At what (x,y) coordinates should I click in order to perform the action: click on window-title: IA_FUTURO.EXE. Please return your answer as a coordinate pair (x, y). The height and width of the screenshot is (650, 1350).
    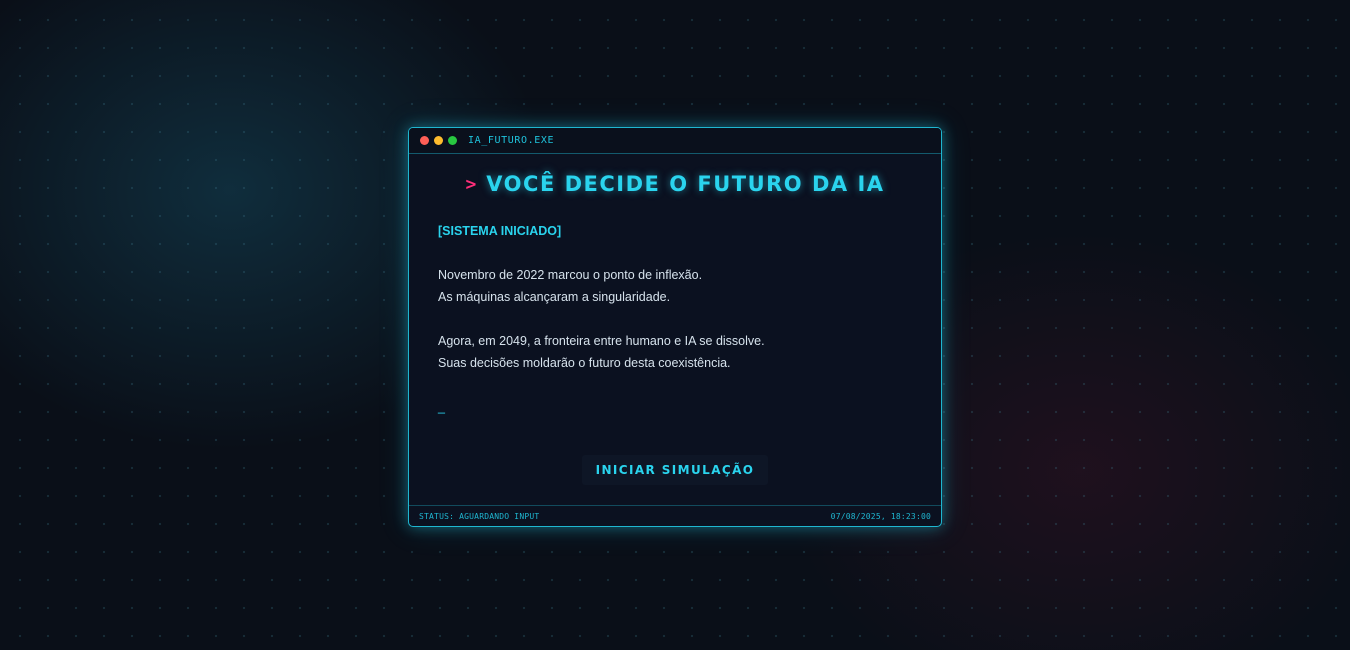
    Looking at the image, I should click on (511, 140).